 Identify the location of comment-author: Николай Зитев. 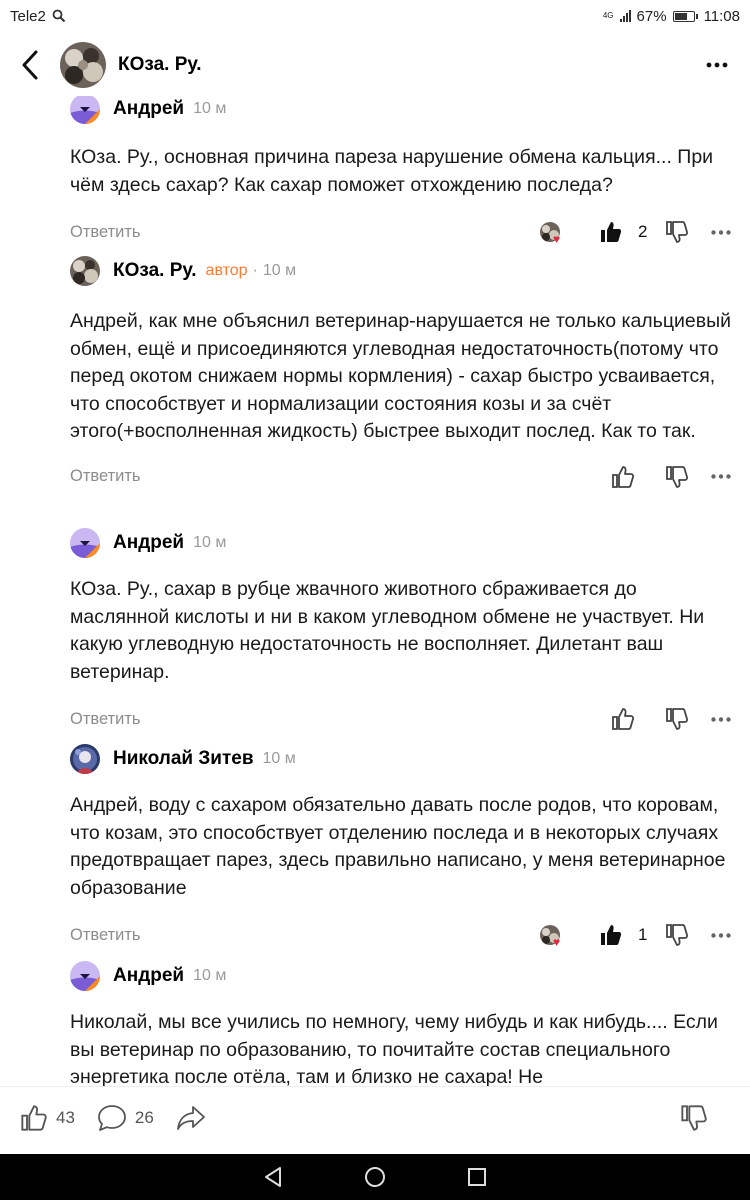
(183, 759).